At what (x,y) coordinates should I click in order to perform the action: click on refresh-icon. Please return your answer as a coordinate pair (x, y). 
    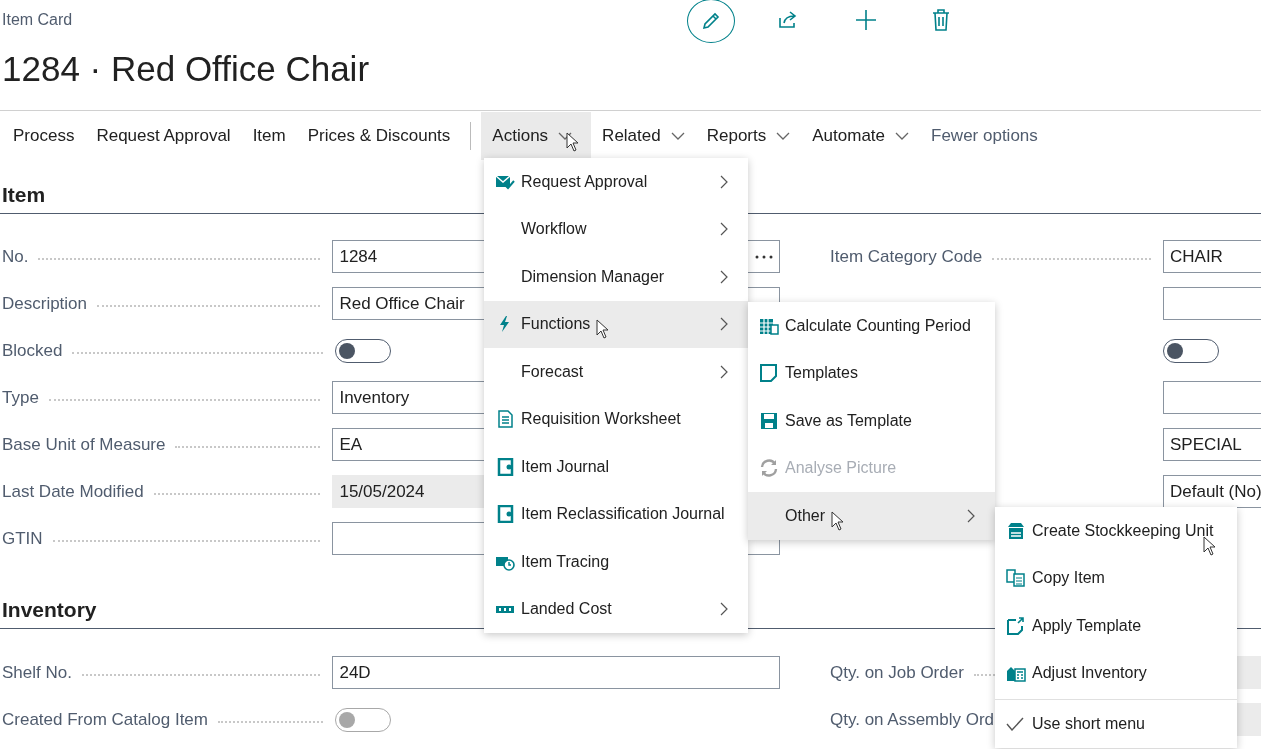
    Looking at the image, I should click on (769, 468).